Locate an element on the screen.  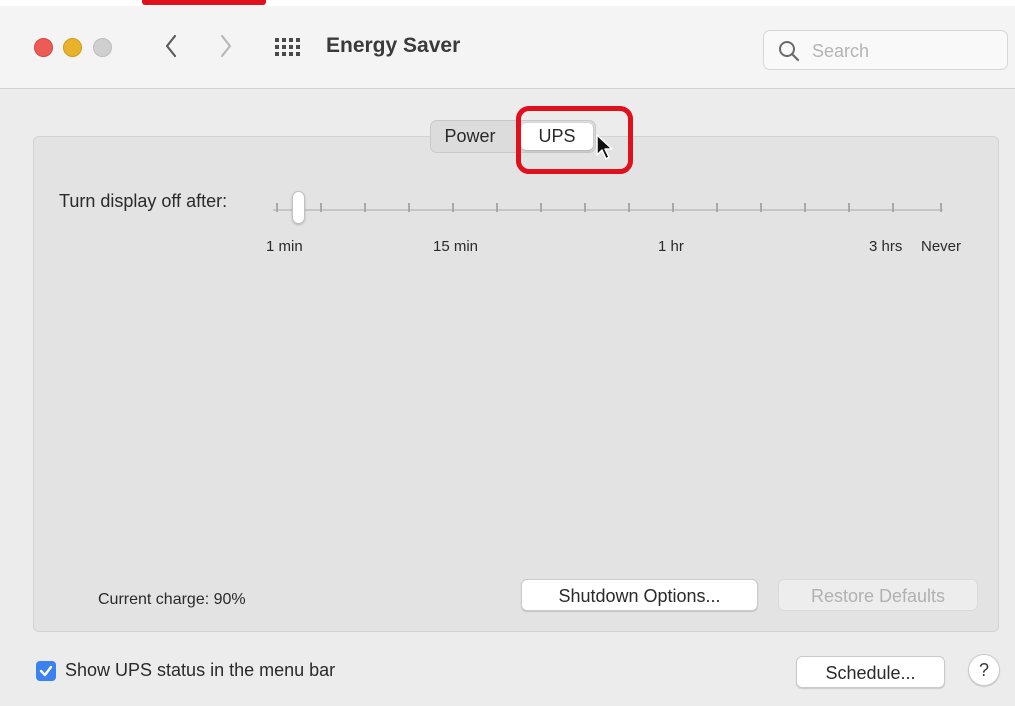
chevron-left-icon is located at coordinates (171, 46).